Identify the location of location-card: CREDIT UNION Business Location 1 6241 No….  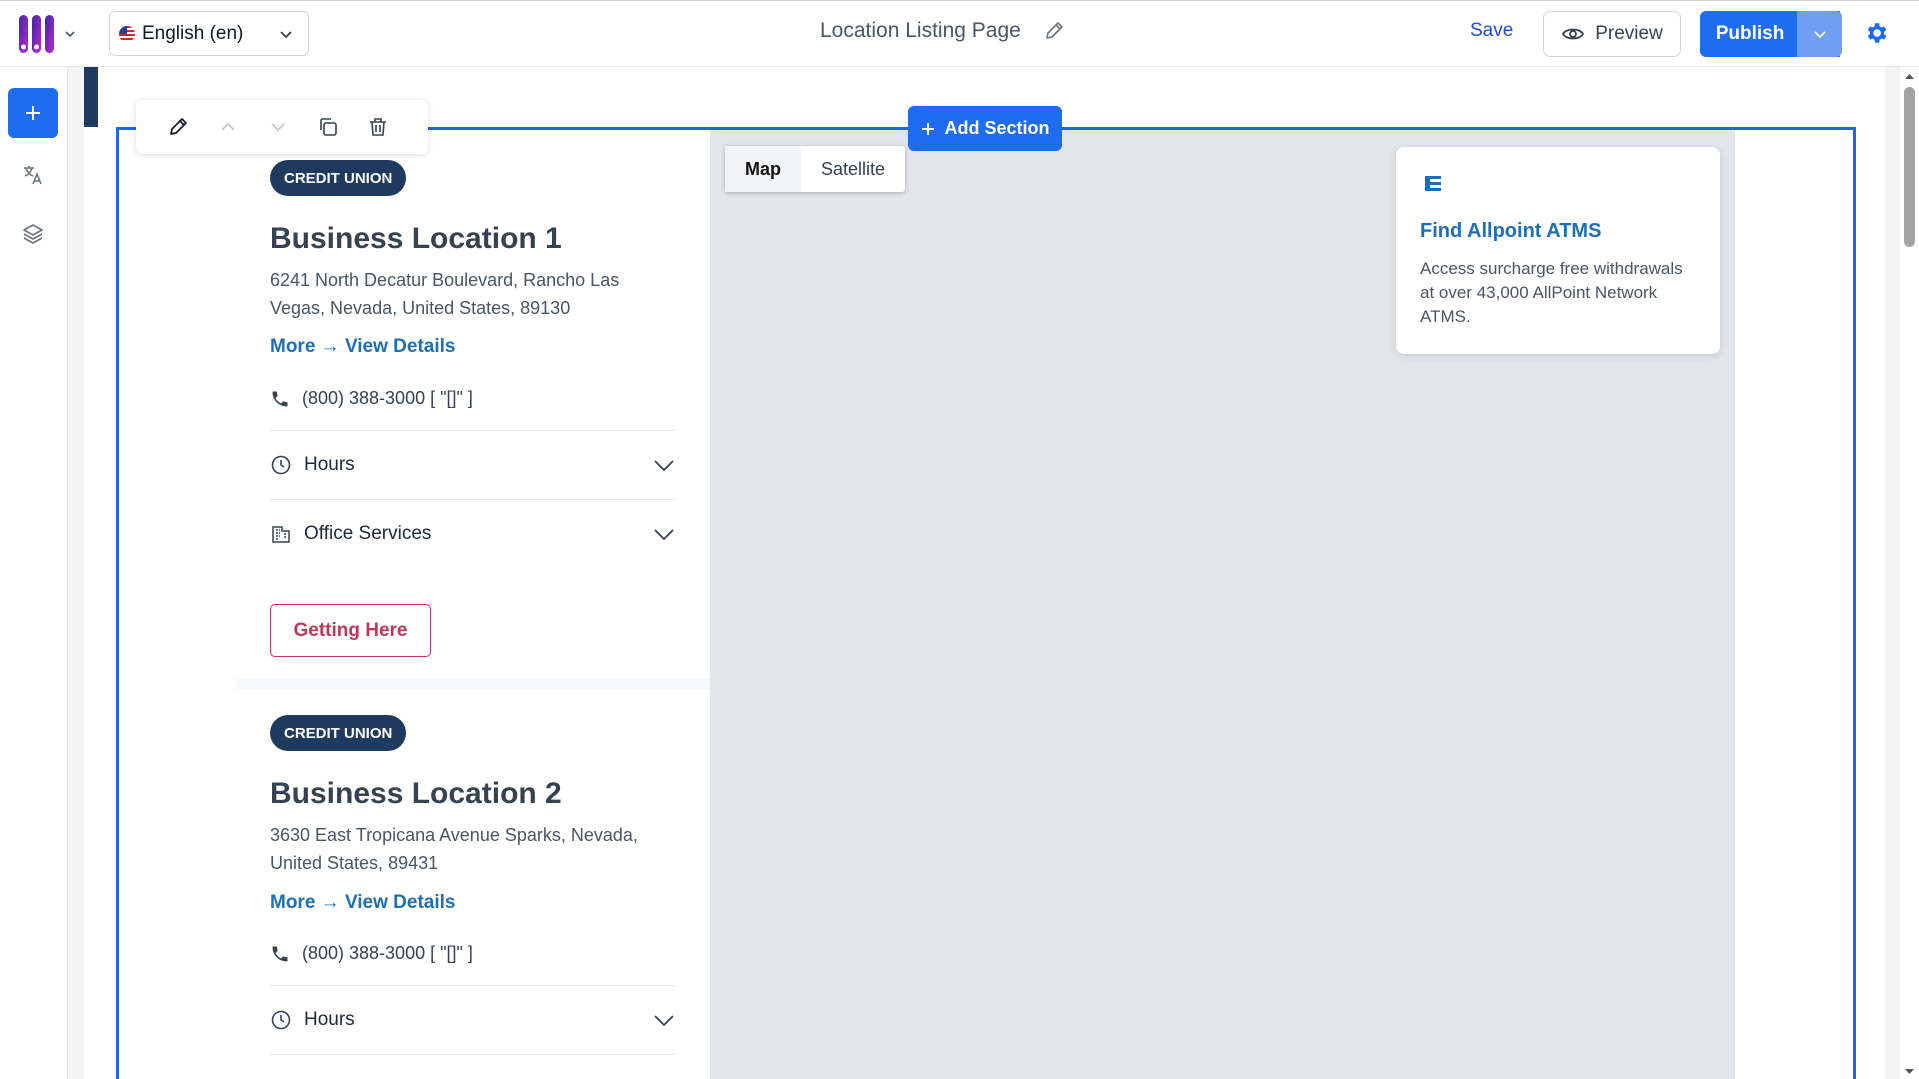
(472, 409).